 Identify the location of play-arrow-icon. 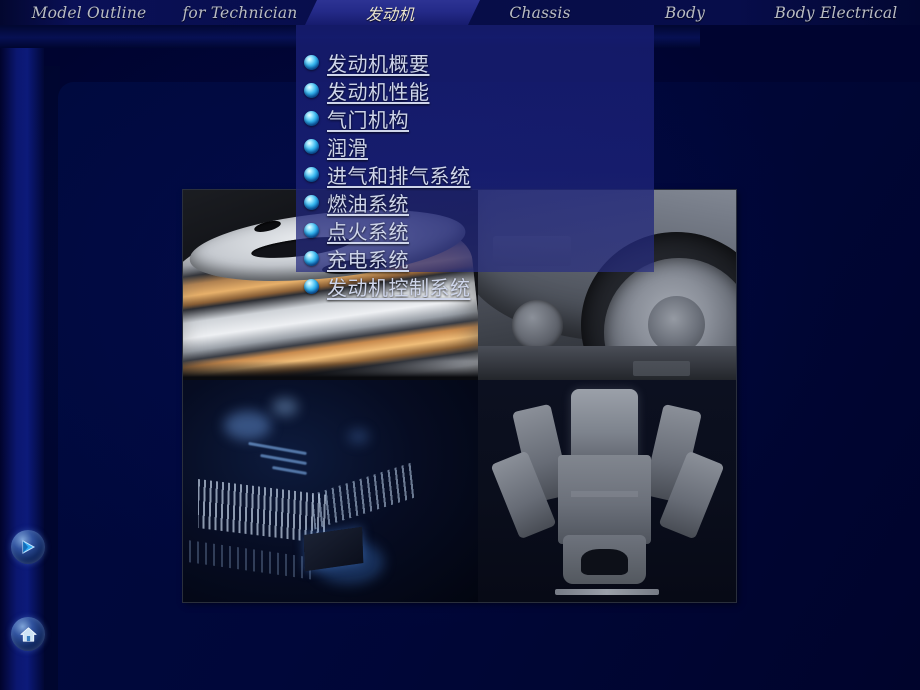
(29, 547).